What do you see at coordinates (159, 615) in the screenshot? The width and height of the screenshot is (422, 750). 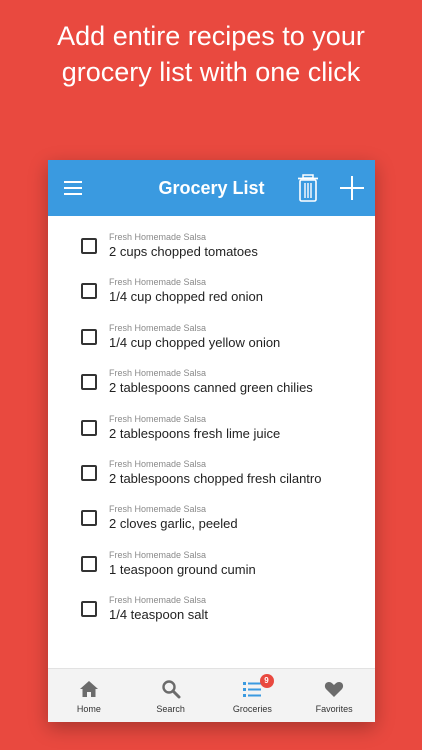 I see `item-text: 1/4 teaspoon salt` at bounding box center [159, 615].